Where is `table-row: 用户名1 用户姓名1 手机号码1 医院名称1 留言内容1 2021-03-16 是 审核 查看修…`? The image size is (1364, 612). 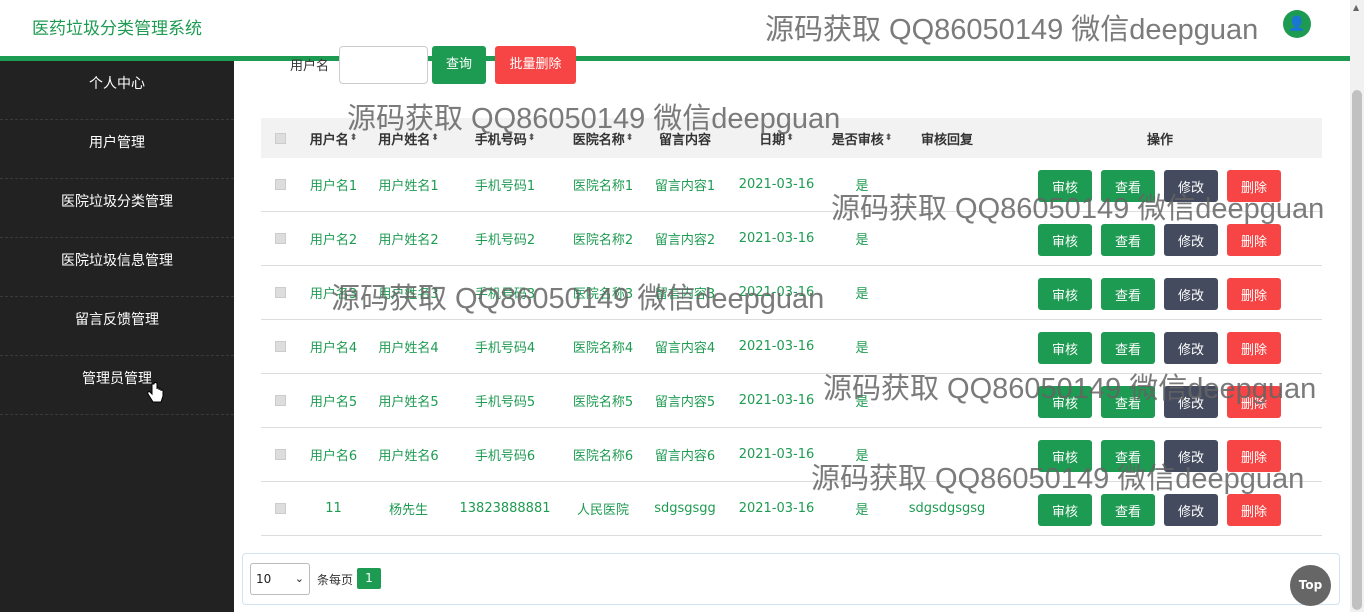 table-row: 用户名1 用户姓名1 手机号码1 医院名称1 留言内容1 2021-03-16 是 审核 查看修… is located at coordinates (791, 185).